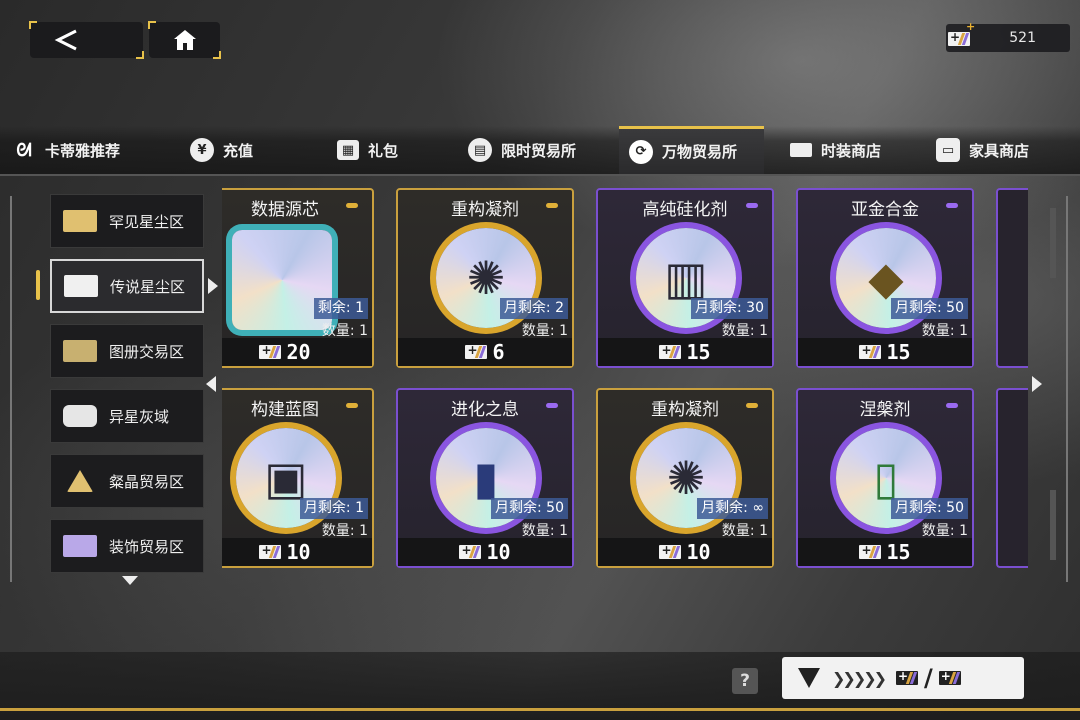 The height and width of the screenshot is (720, 1080). What do you see at coordinates (485, 478) in the screenshot?
I see `item-card: 进化之息 ▮ 月剩余: 50 数量: 1 + 10` at bounding box center [485, 478].